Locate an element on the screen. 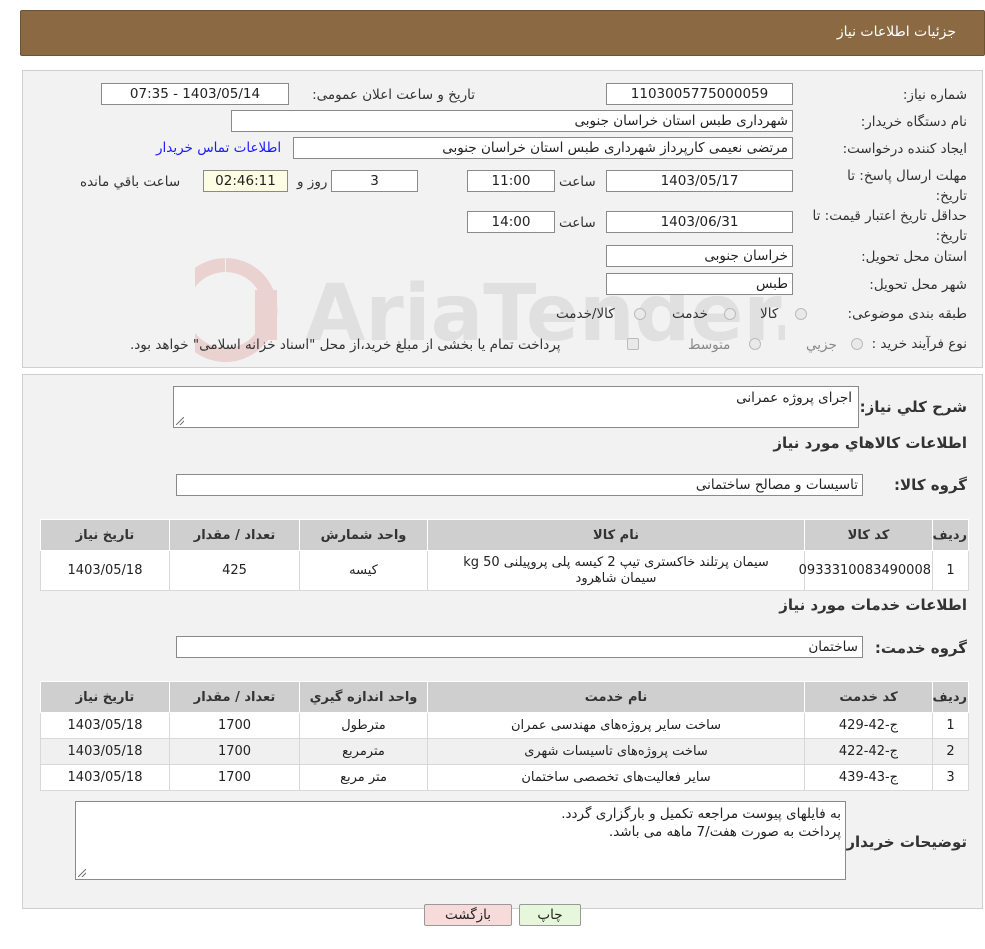  service-name: ساخت پروژه‌های تاسیسات شهری is located at coordinates (616, 751).